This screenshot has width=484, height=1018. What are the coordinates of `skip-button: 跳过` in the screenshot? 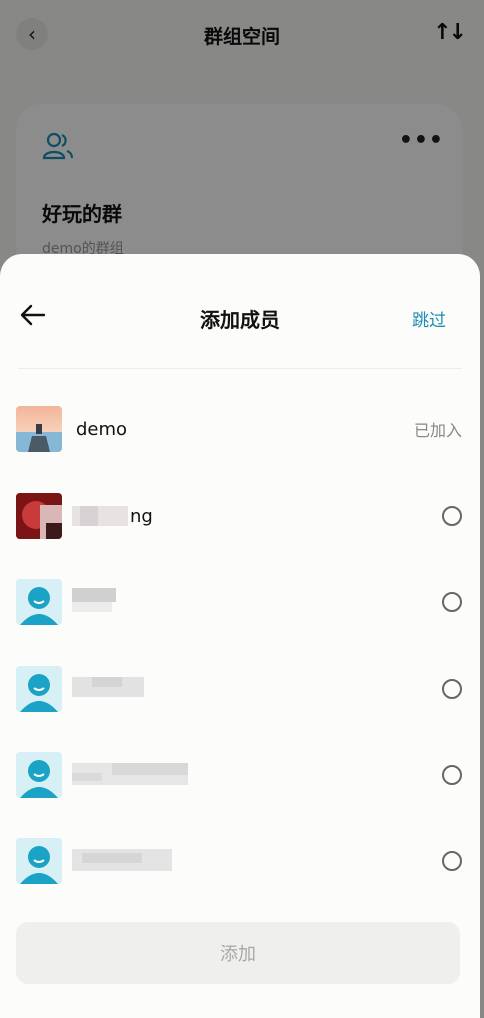 It's located at (429, 318).